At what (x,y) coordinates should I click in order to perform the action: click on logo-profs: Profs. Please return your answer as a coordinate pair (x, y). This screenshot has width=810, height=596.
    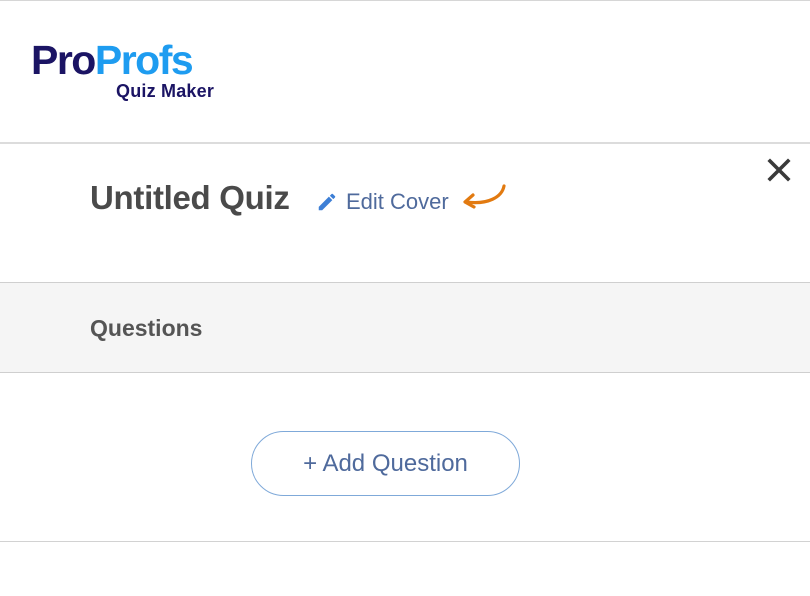
    Looking at the image, I should click on (144, 60).